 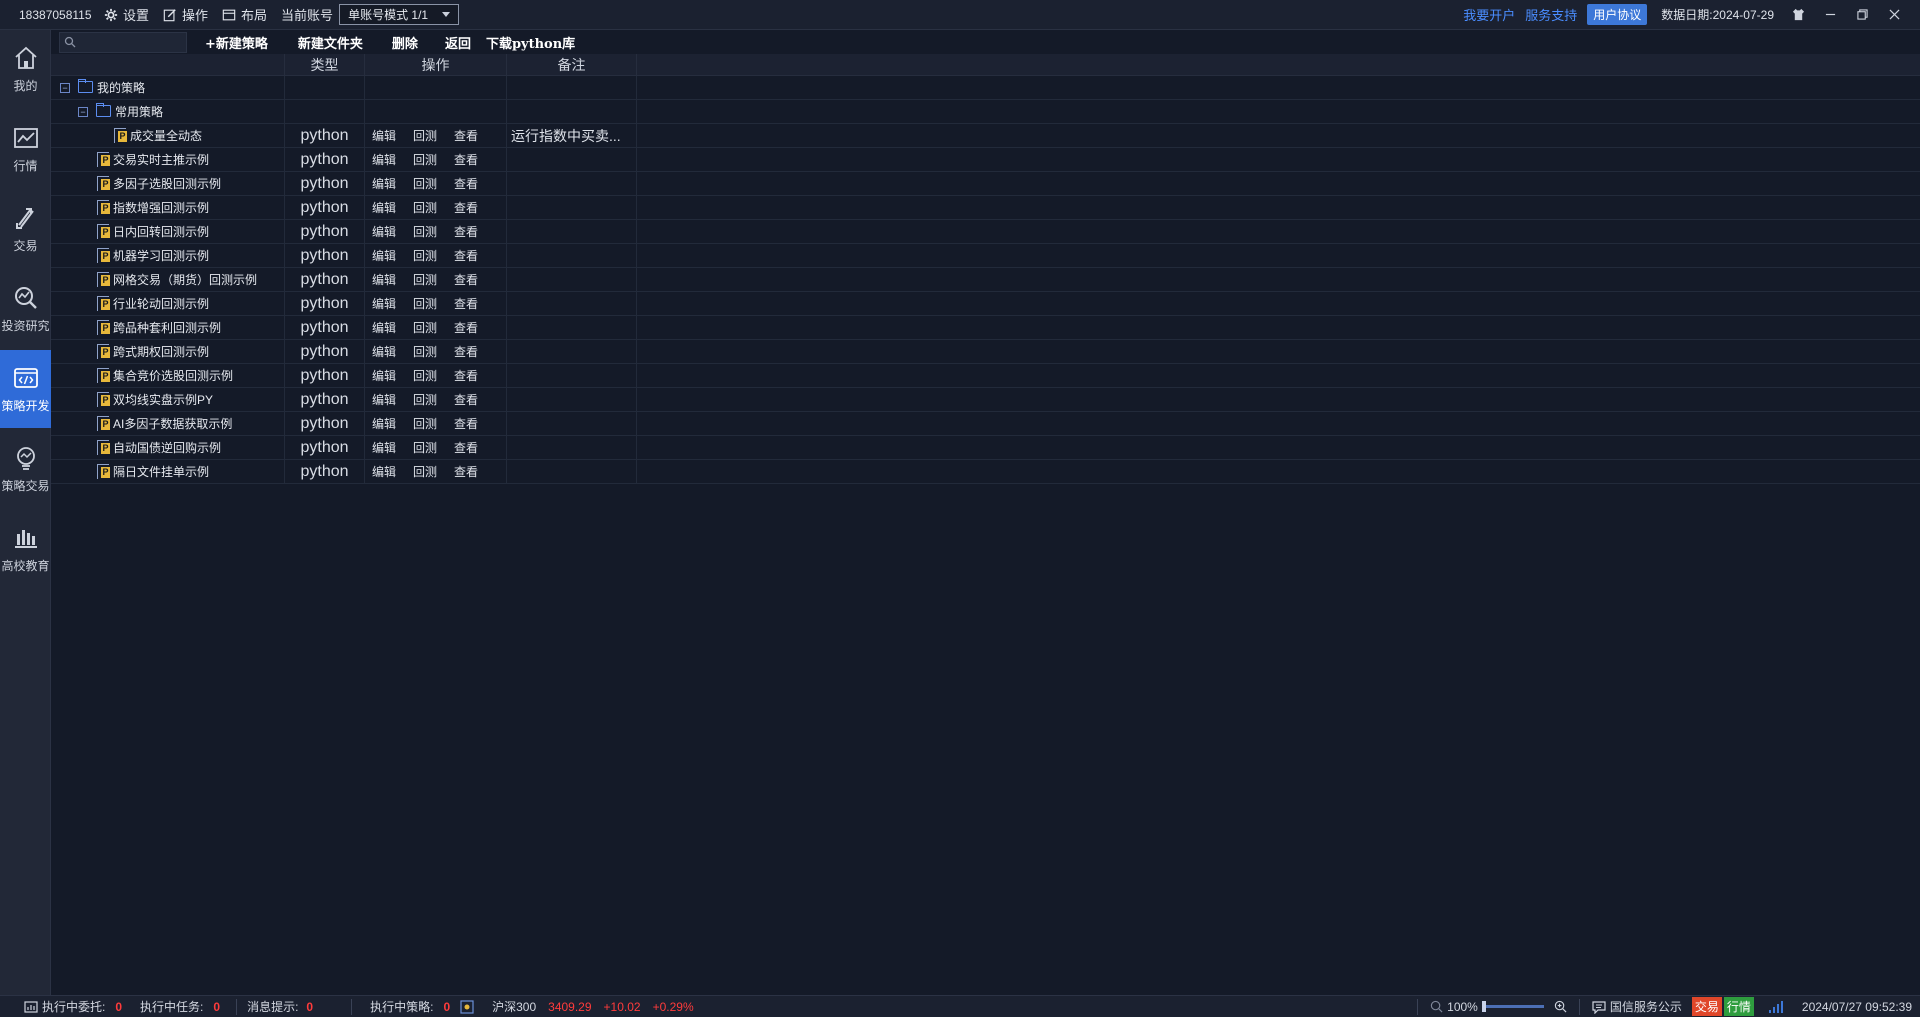 I want to click on index-ticker: 沪深300 3409.29 +10.02 +0.29%, so click(x=593, y=1006).